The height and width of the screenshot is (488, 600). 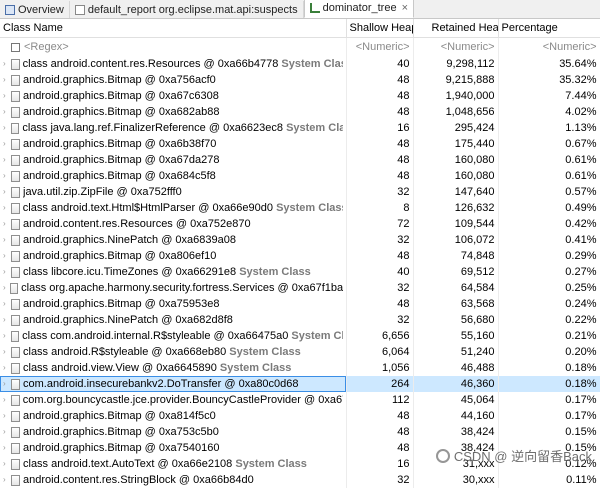 What do you see at coordinates (549, 46) in the screenshot?
I see `filter-percentage-input: <Numeric>` at bounding box center [549, 46].